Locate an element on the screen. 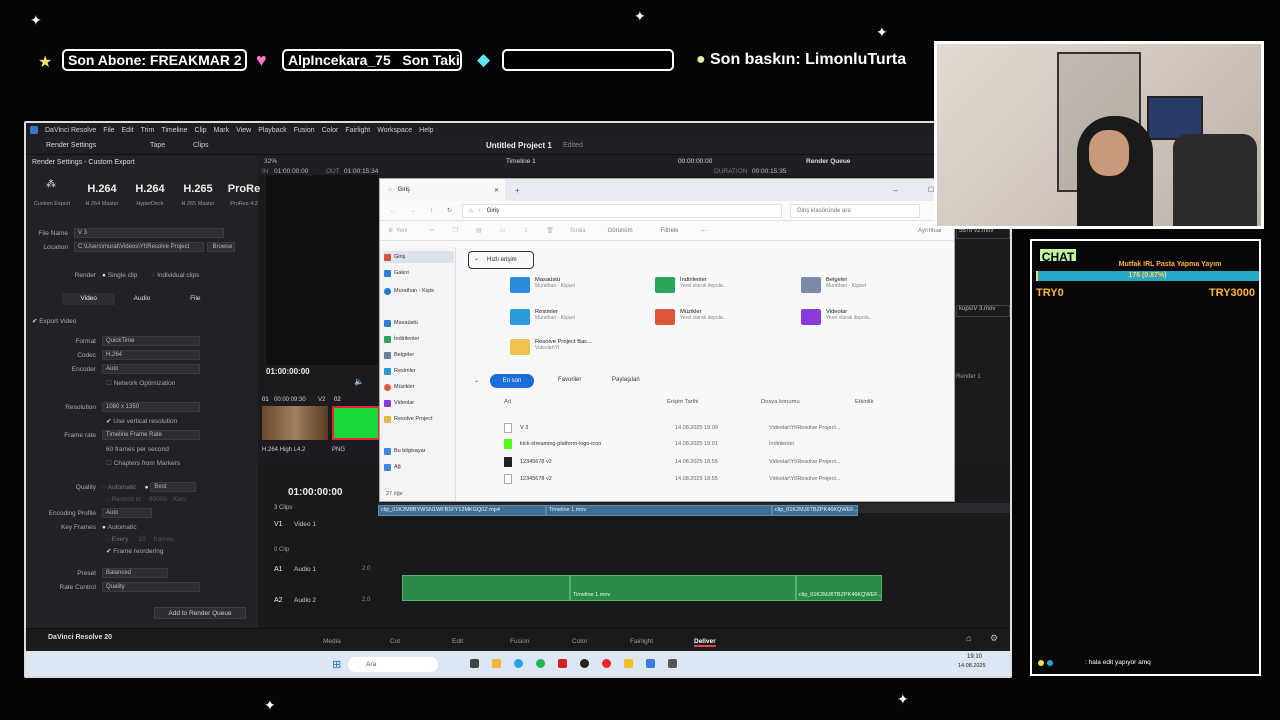 The height and width of the screenshot is (720, 1280). menu-help: Help is located at coordinates (426, 130).